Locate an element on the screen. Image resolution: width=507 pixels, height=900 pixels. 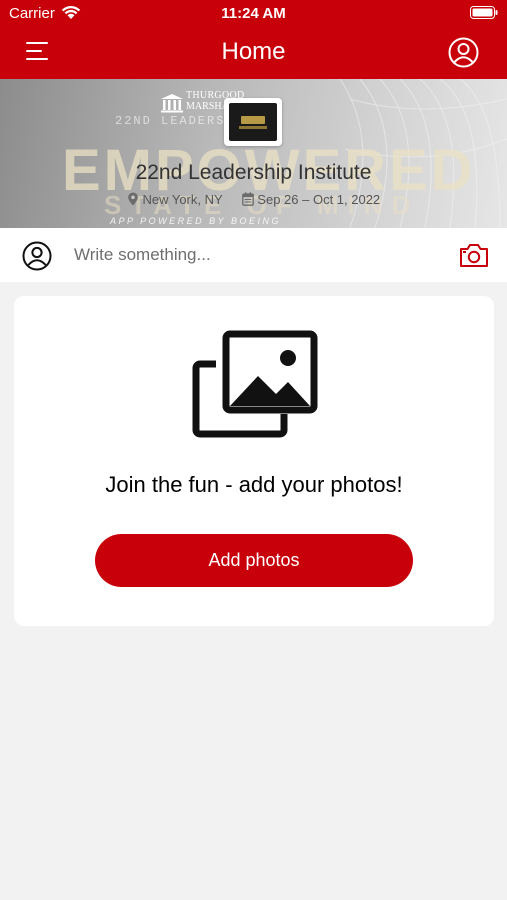
event-logo-thumbnail is located at coordinates (253, 122).